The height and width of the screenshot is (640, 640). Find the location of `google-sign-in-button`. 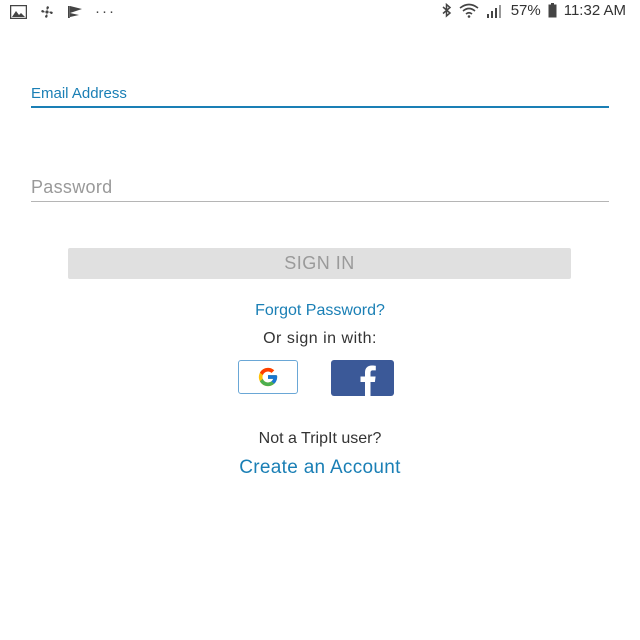

google-sign-in-button is located at coordinates (268, 377).